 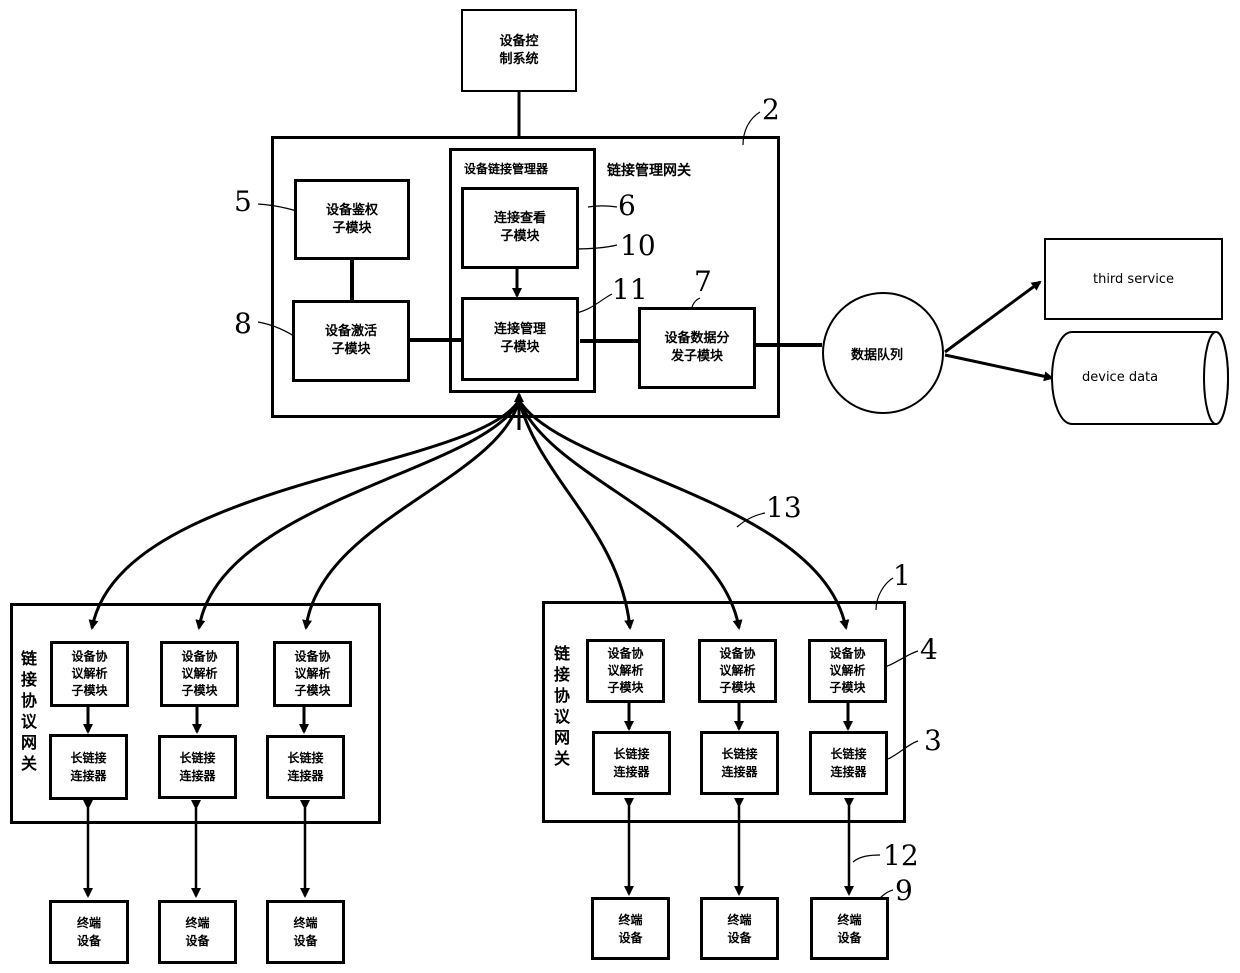 I want to click on device-auth-module-label: 设备鉴权 子模块, so click(x=351, y=219).